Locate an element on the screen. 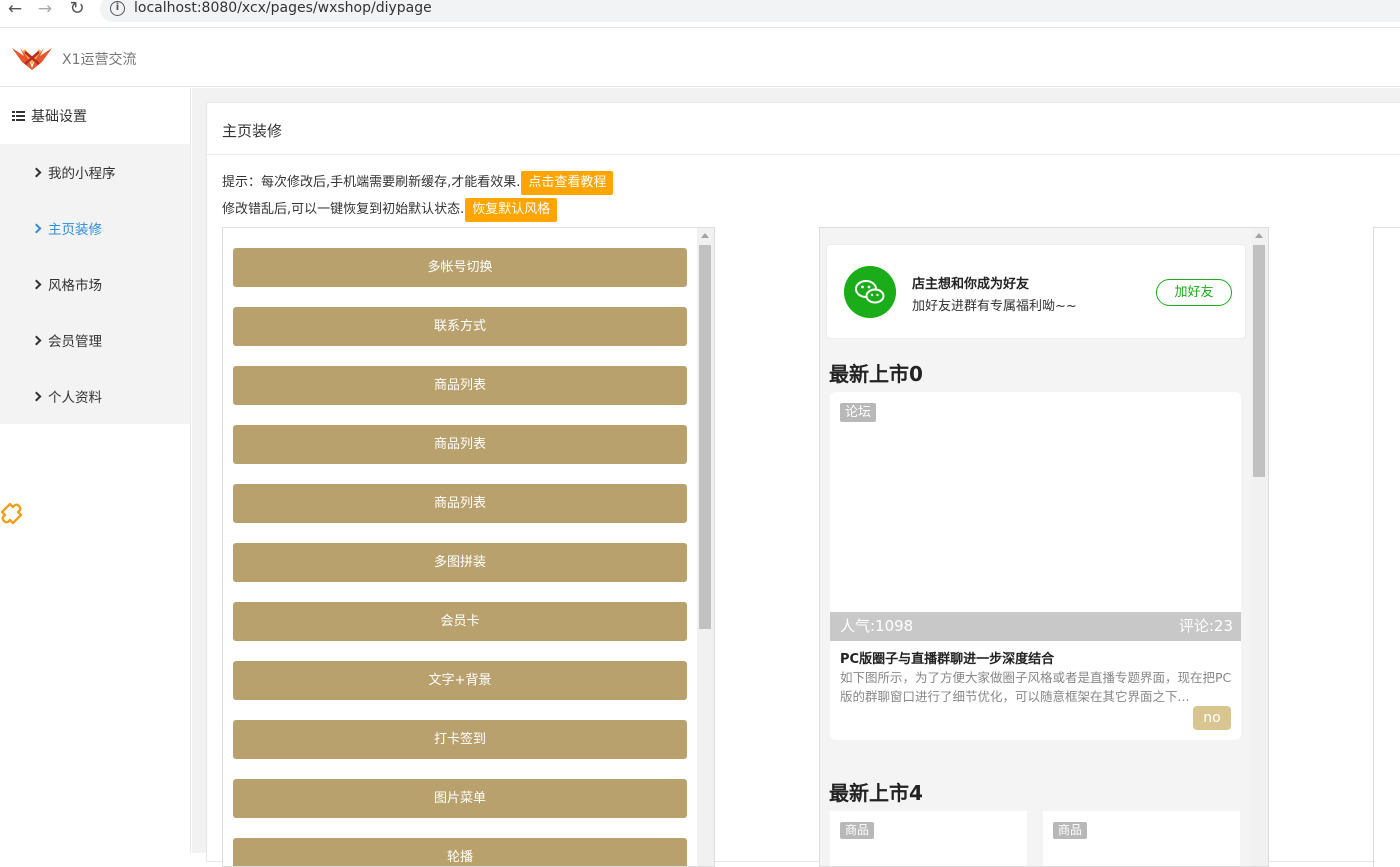  widget-list-scrollbar is located at coordinates (705, 547).